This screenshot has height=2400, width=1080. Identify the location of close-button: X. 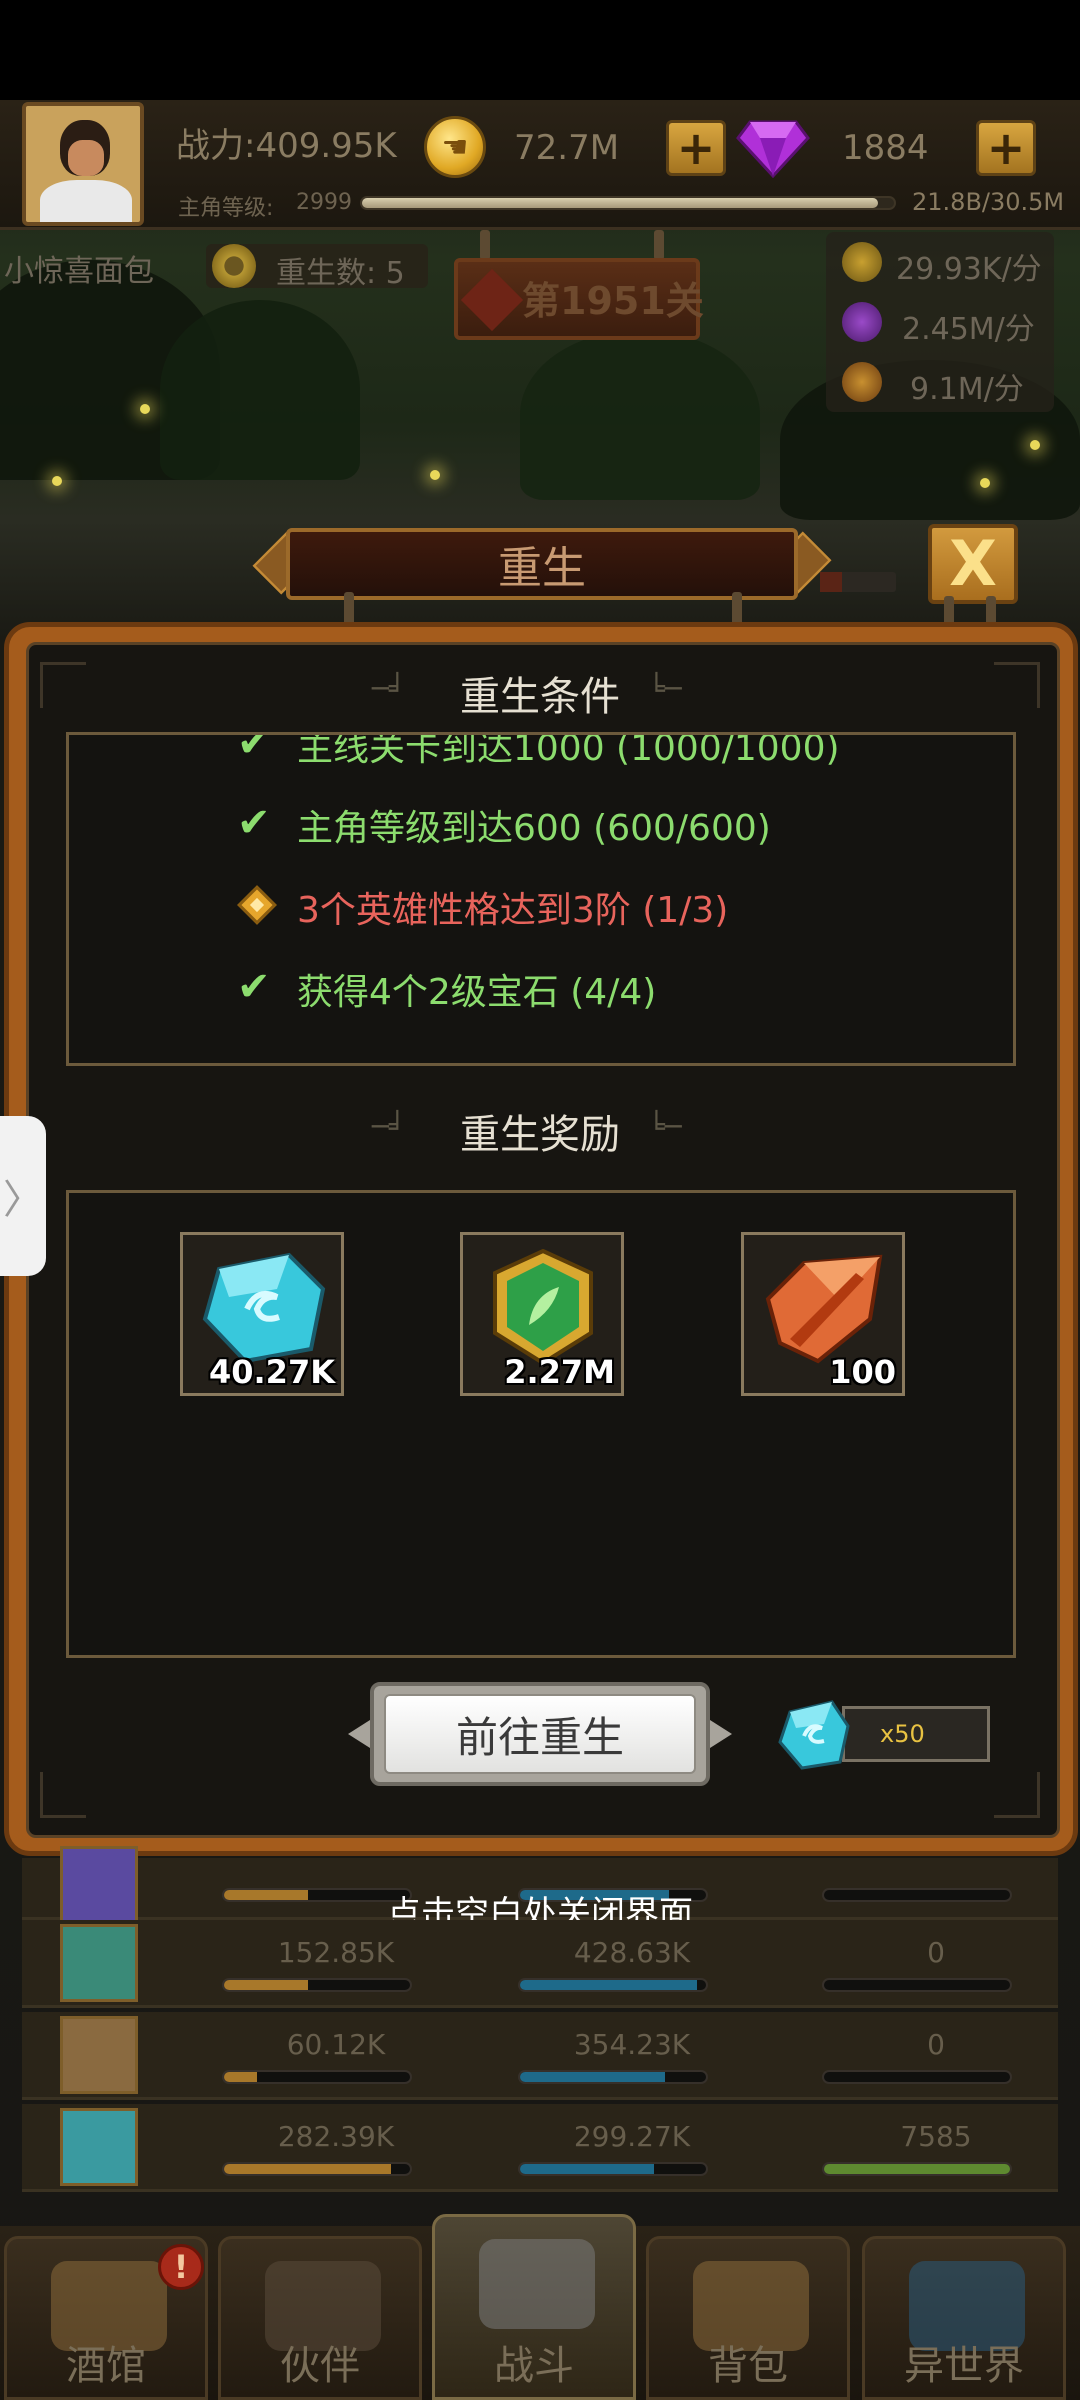
(973, 564).